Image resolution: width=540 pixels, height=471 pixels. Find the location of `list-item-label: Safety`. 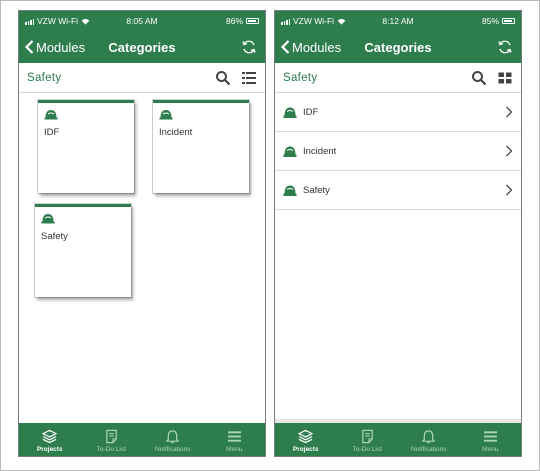

list-item-label: Safety is located at coordinates (316, 190).